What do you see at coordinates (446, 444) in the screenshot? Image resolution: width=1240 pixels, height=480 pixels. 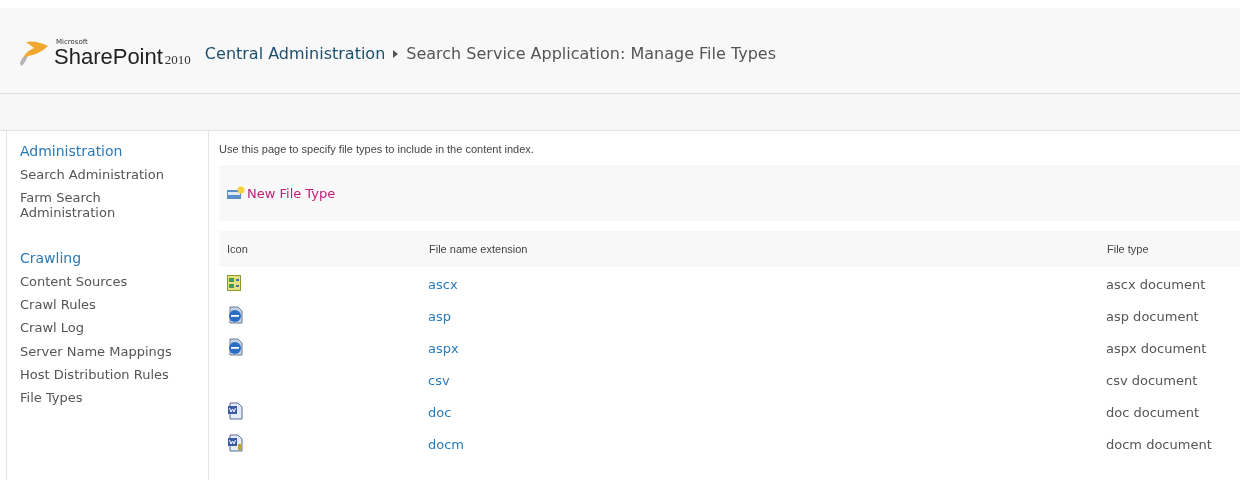 I see `extension-link: docm` at bounding box center [446, 444].